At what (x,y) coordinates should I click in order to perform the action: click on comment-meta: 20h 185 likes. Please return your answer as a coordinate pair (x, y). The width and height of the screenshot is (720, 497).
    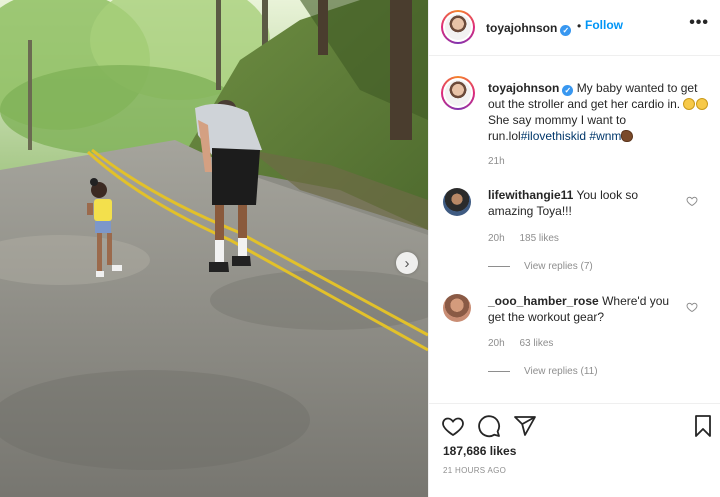
    Looking at the image, I should click on (529, 238).